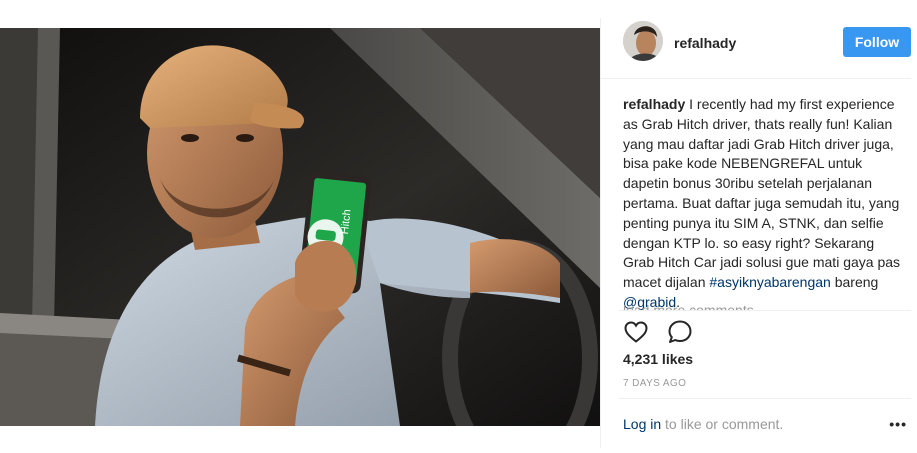 This screenshot has height=453, width=917. What do you see at coordinates (655, 383) in the screenshot?
I see `post-date: 7 DAYS AGO` at bounding box center [655, 383].